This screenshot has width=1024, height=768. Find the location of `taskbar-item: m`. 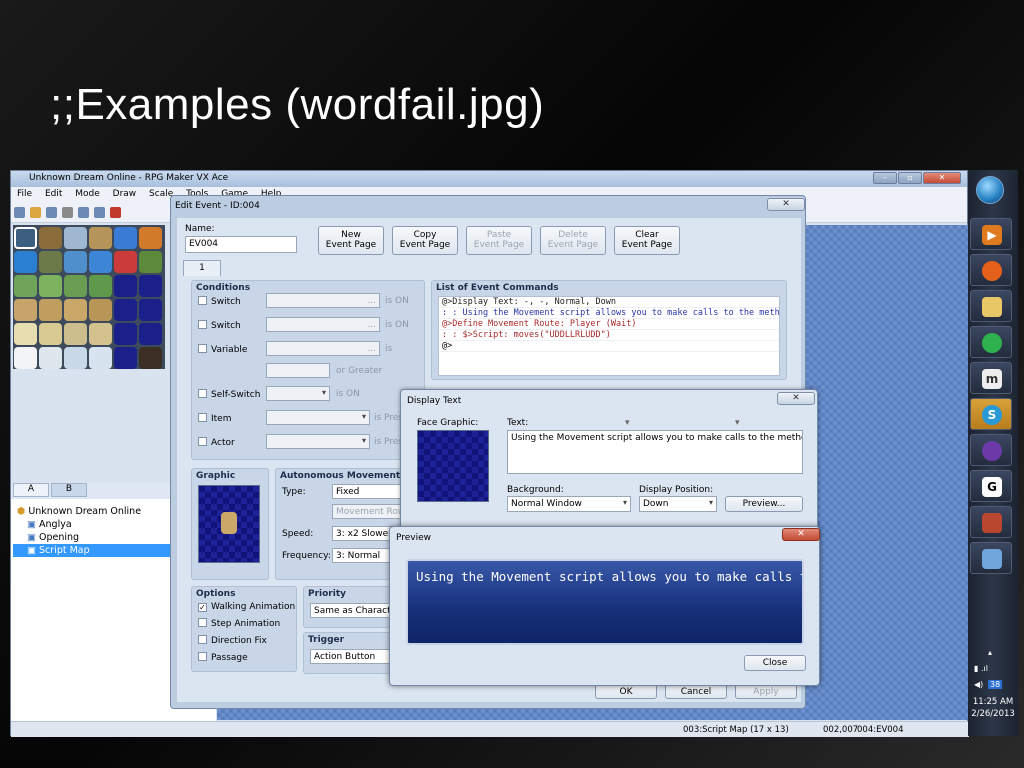

taskbar-item: m is located at coordinates (991, 378).